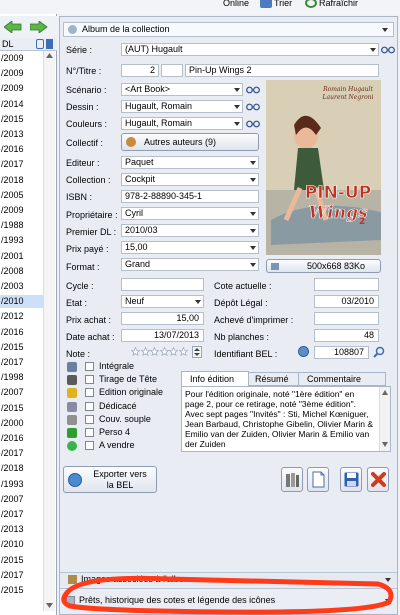 This screenshot has width=400, height=615. I want to click on checkmark-icon, so click(72, 433).